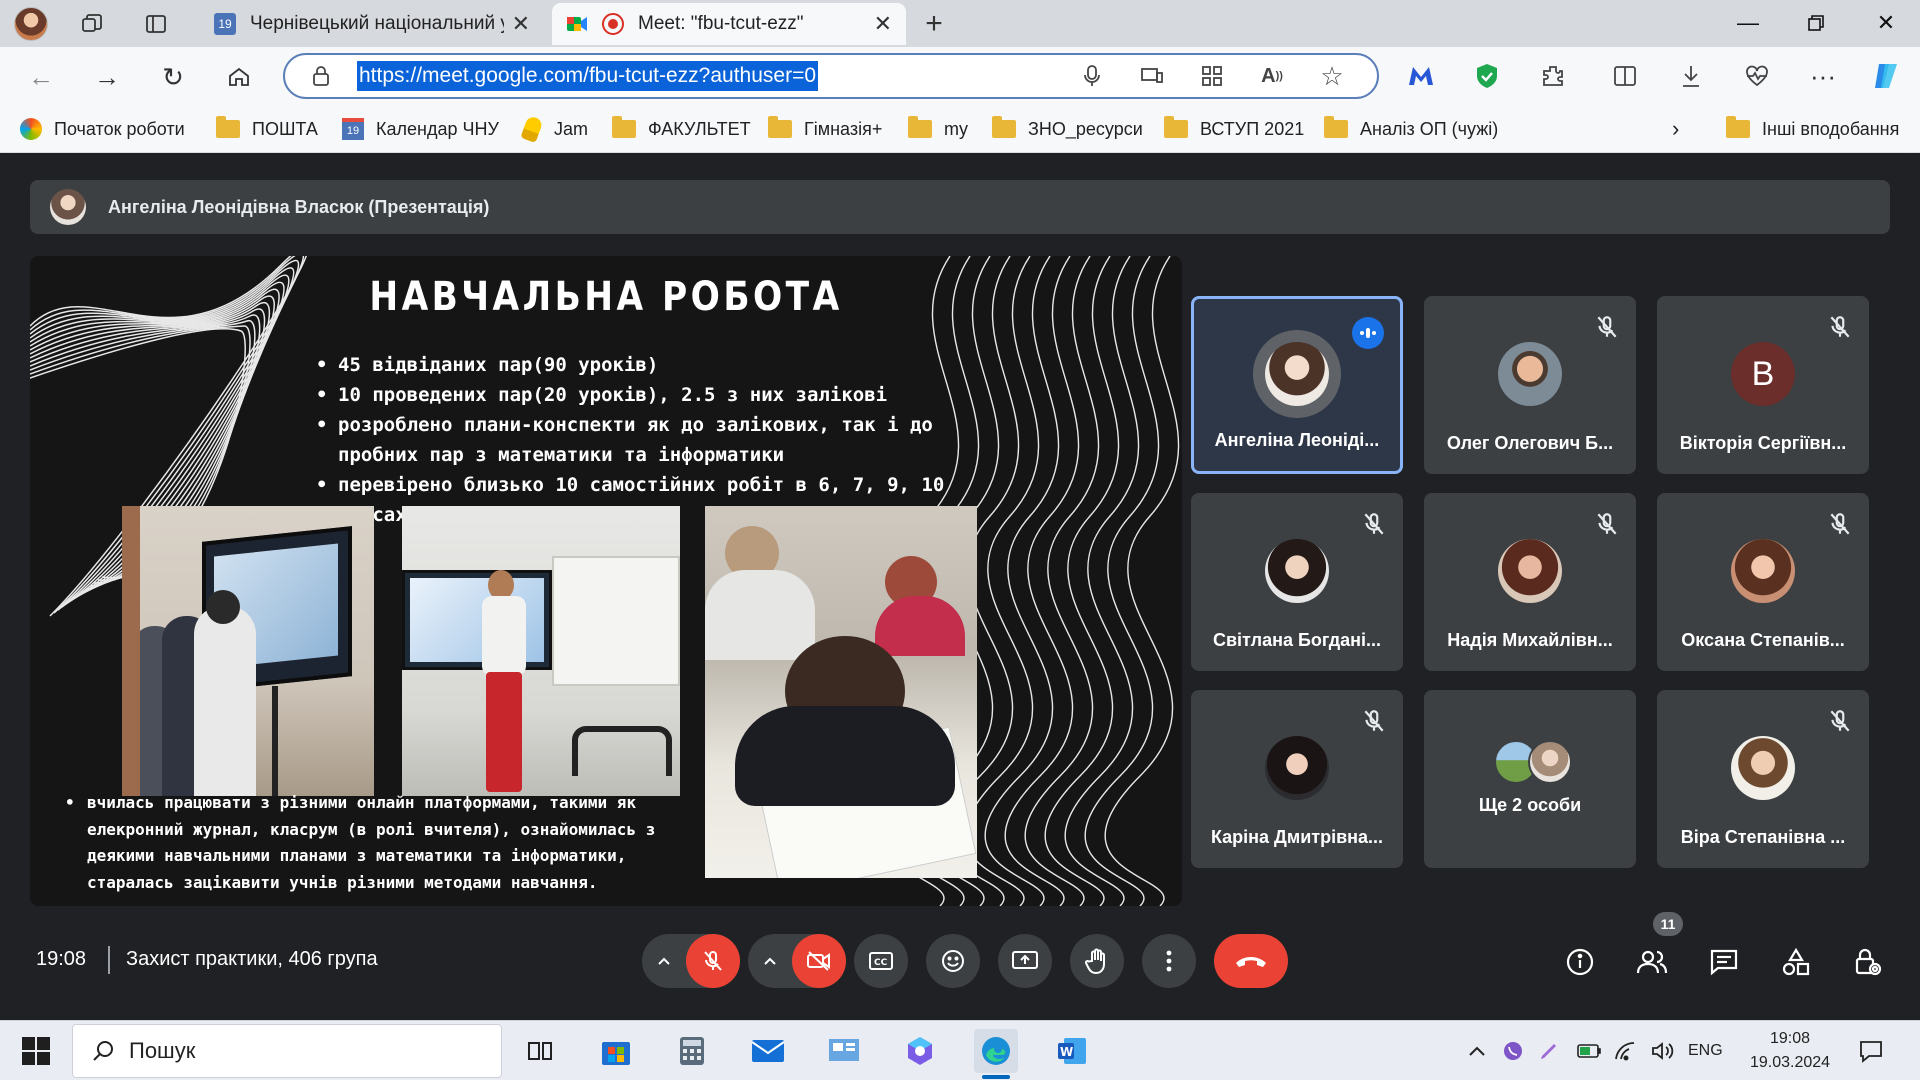 The width and height of the screenshot is (1920, 1080). Describe the element at coordinates (321, 76) in the screenshot. I see `lock-icon` at that location.